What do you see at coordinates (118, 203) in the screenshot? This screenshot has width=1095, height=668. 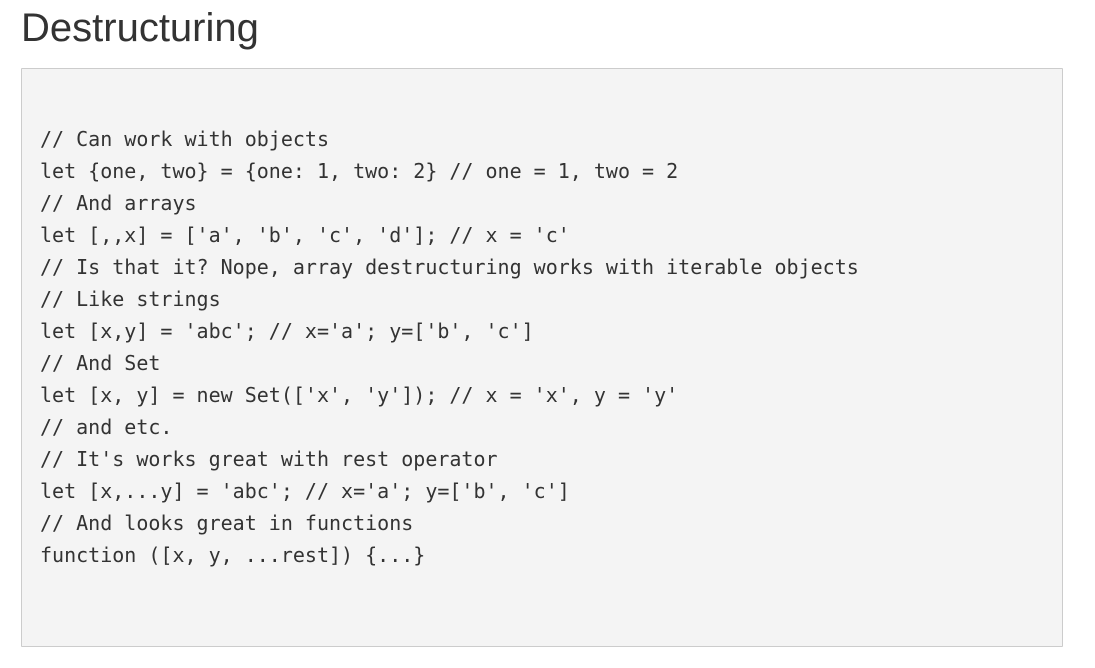 I see `code-line: // And arrays` at bounding box center [118, 203].